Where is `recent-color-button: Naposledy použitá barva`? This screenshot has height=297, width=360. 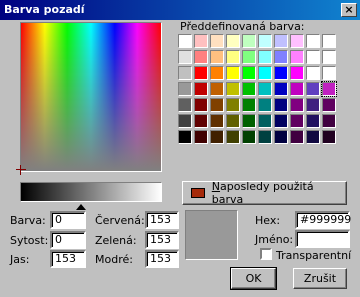 recent-color-button: Naposledy použitá barva is located at coordinates (264, 193).